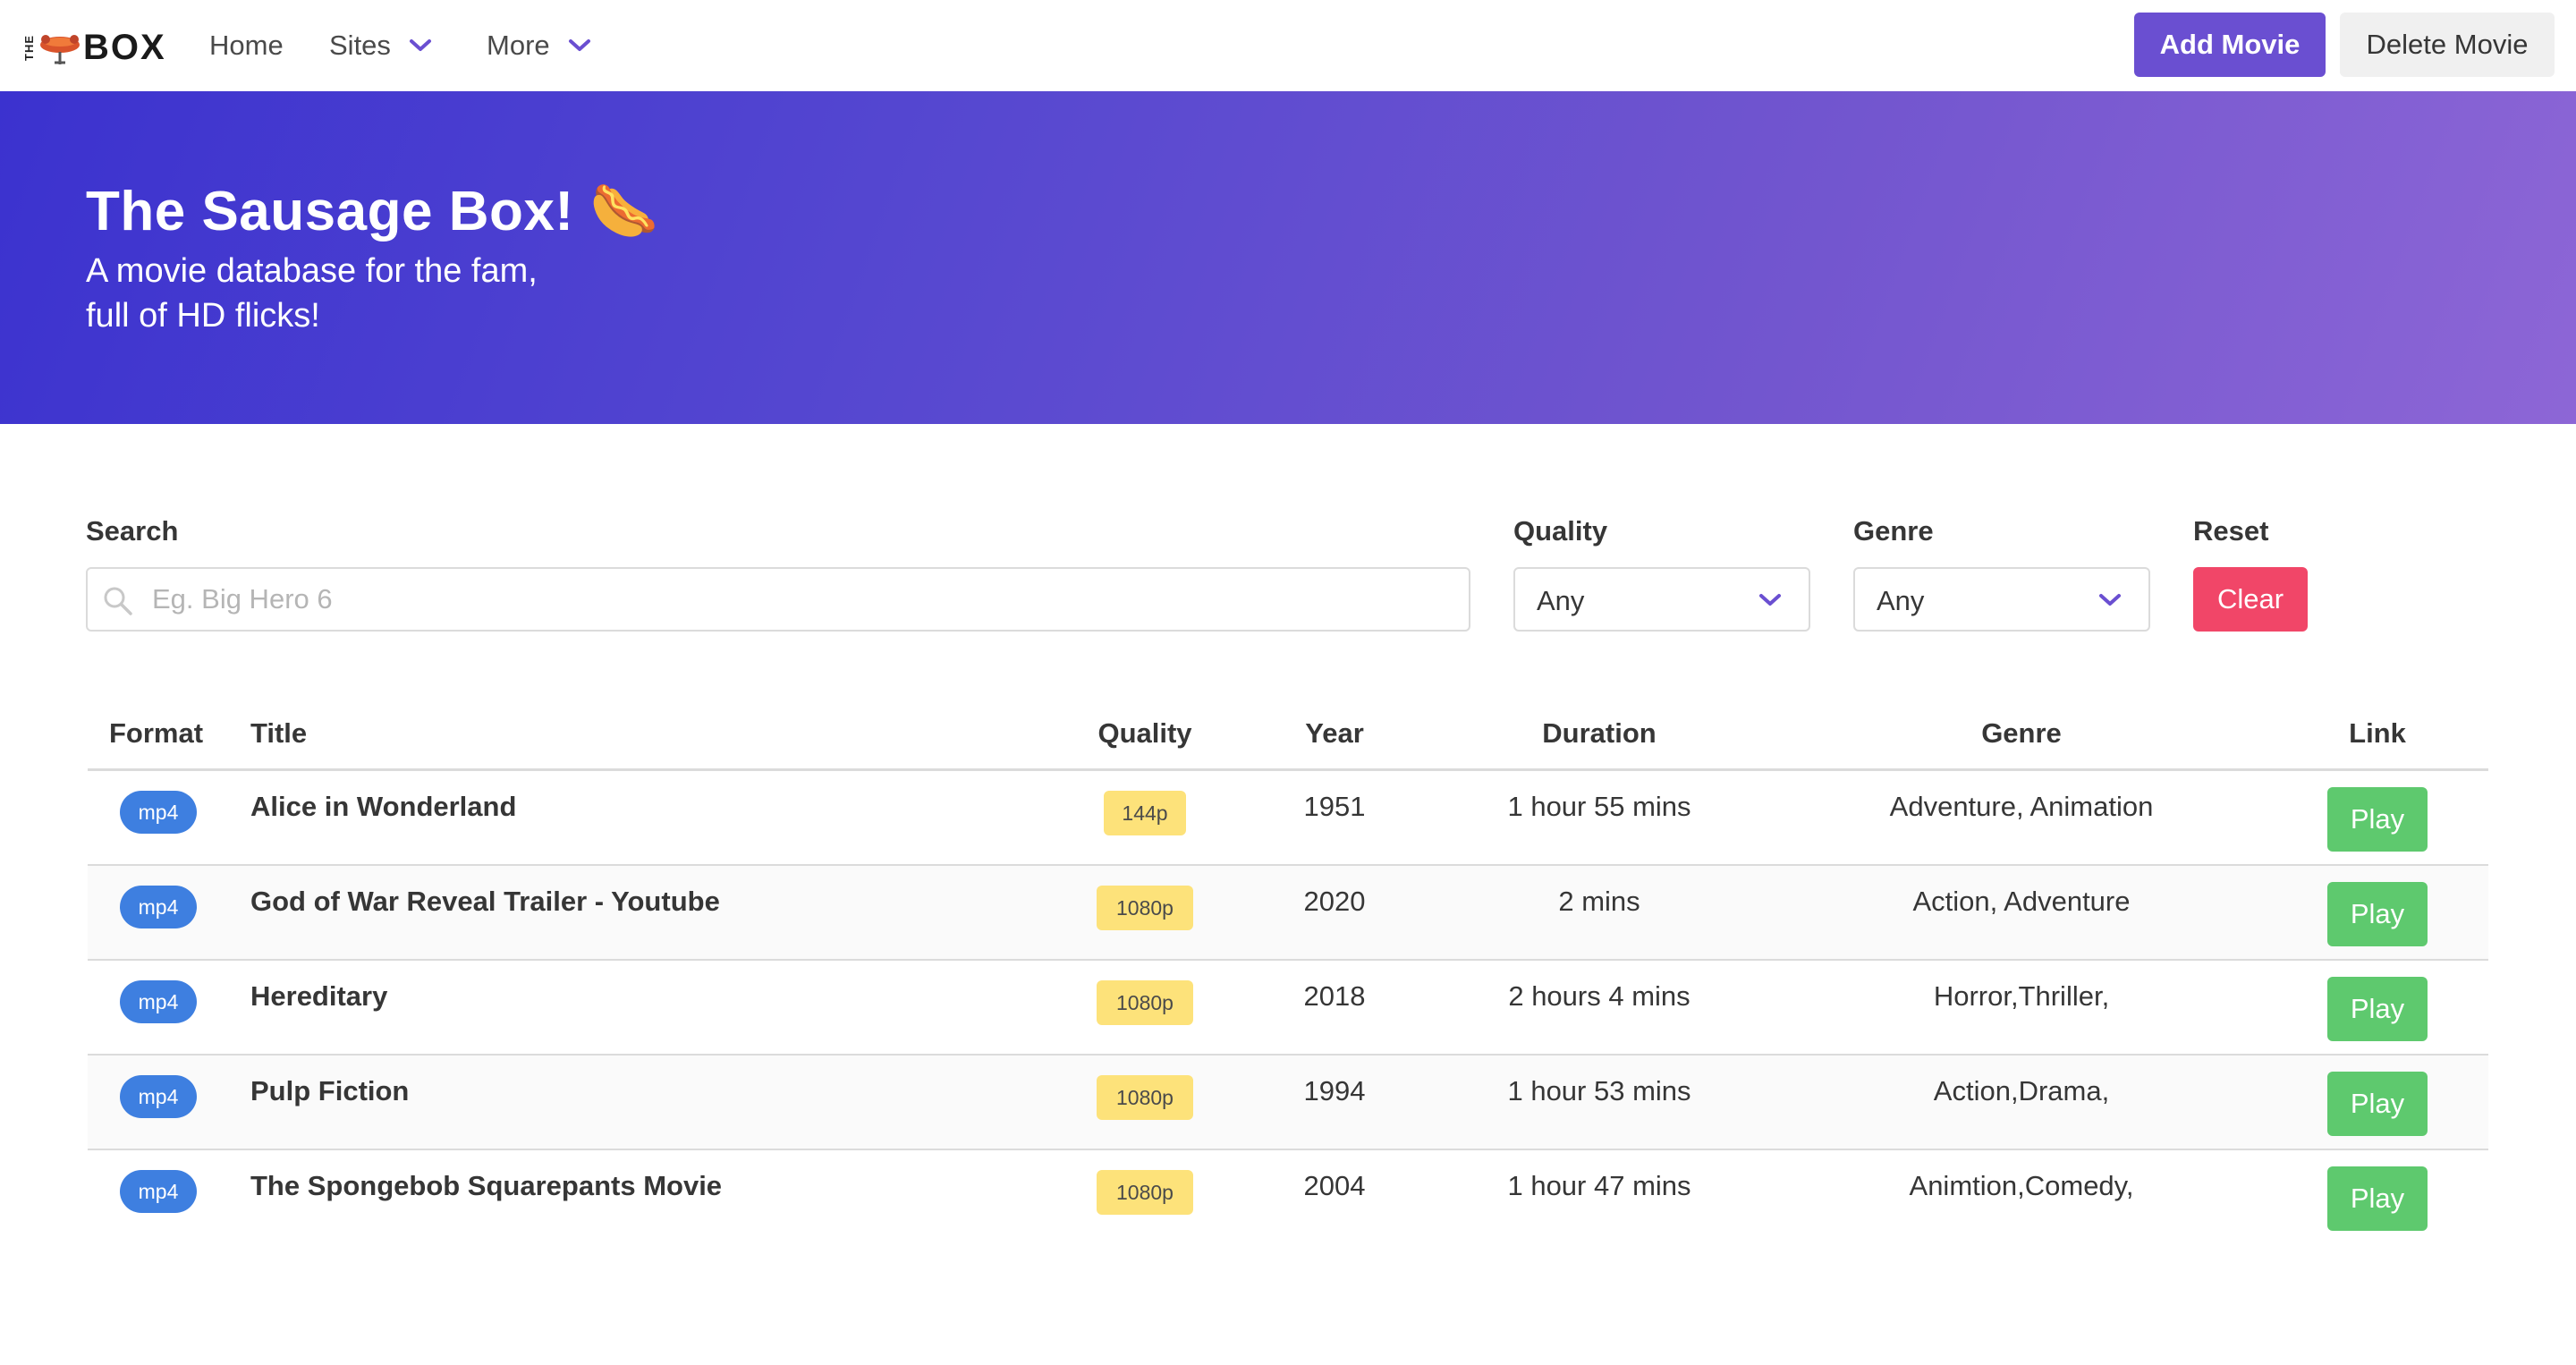  Describe the element at coordinates (1334, 901) in the screenshot. I see `movie-year: 2020` at that location.